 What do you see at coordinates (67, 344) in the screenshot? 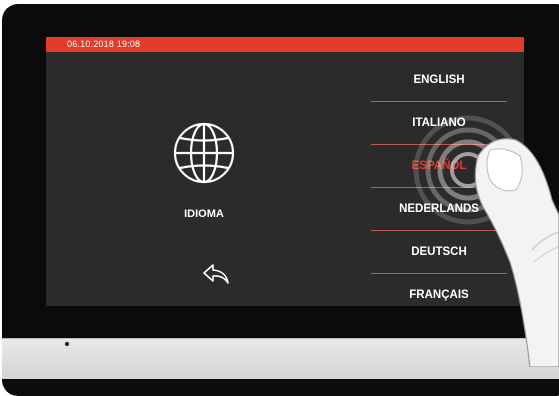
I see `indicator-led` at bounding box center [67, 344].